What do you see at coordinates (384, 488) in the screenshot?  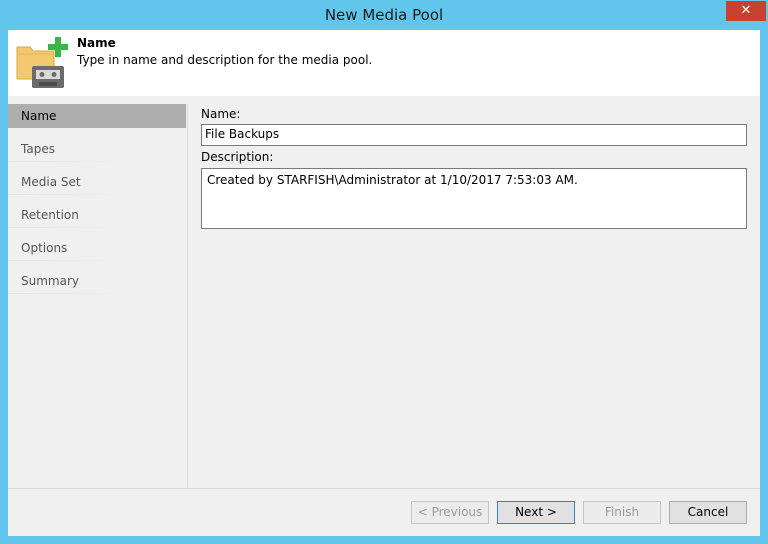 I see `footer-divider` at bounding box center [384, 488].